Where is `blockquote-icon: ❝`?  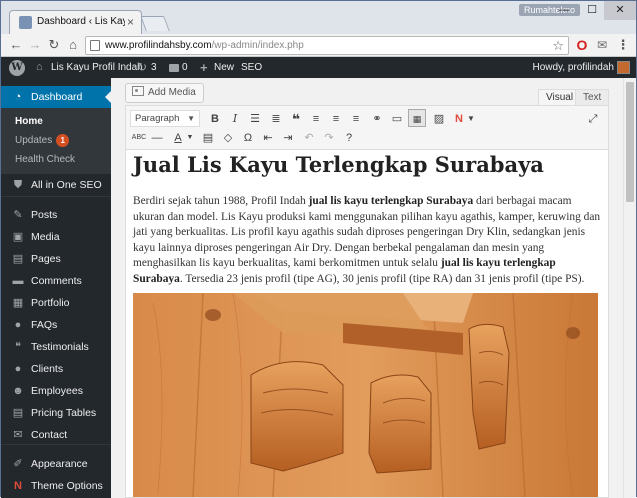 blockquote-icon: ❝ is located at coordinates (296, 119).